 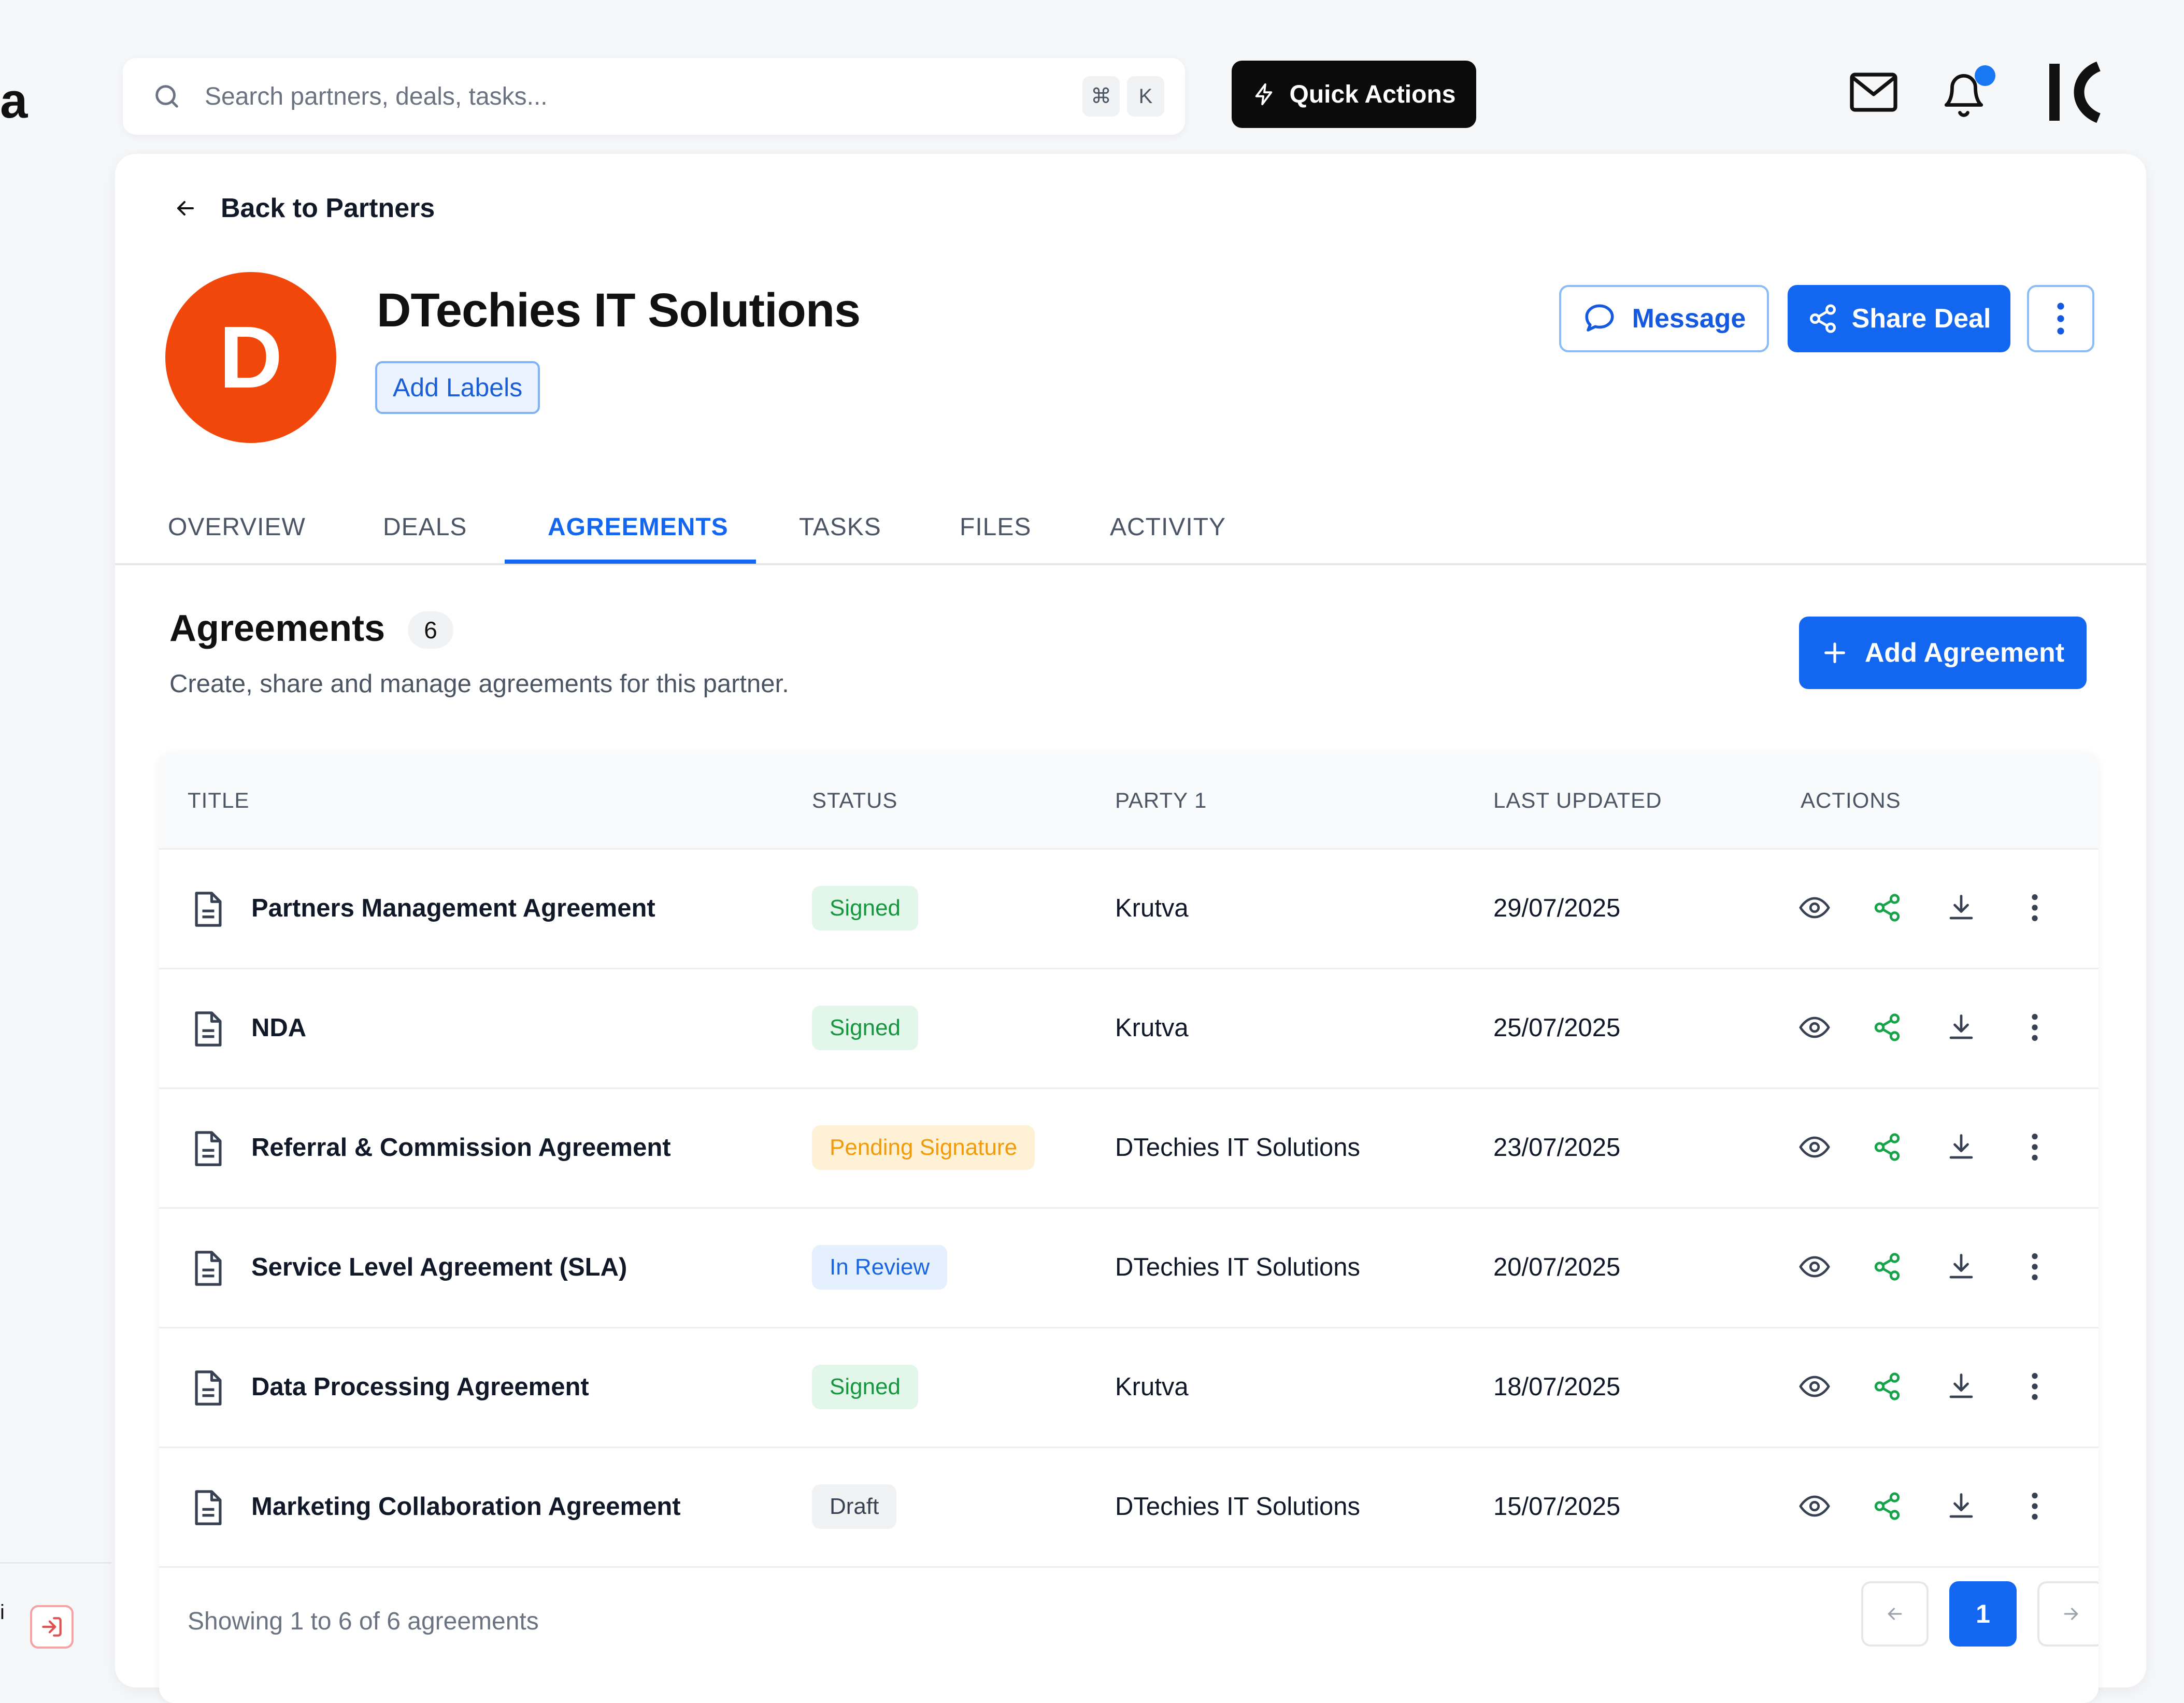 What do you see at coordinates (1964, 653) in the screenshot?
I see `add-agreement-label: Add Agreement` at bounding box center [1964, 653].